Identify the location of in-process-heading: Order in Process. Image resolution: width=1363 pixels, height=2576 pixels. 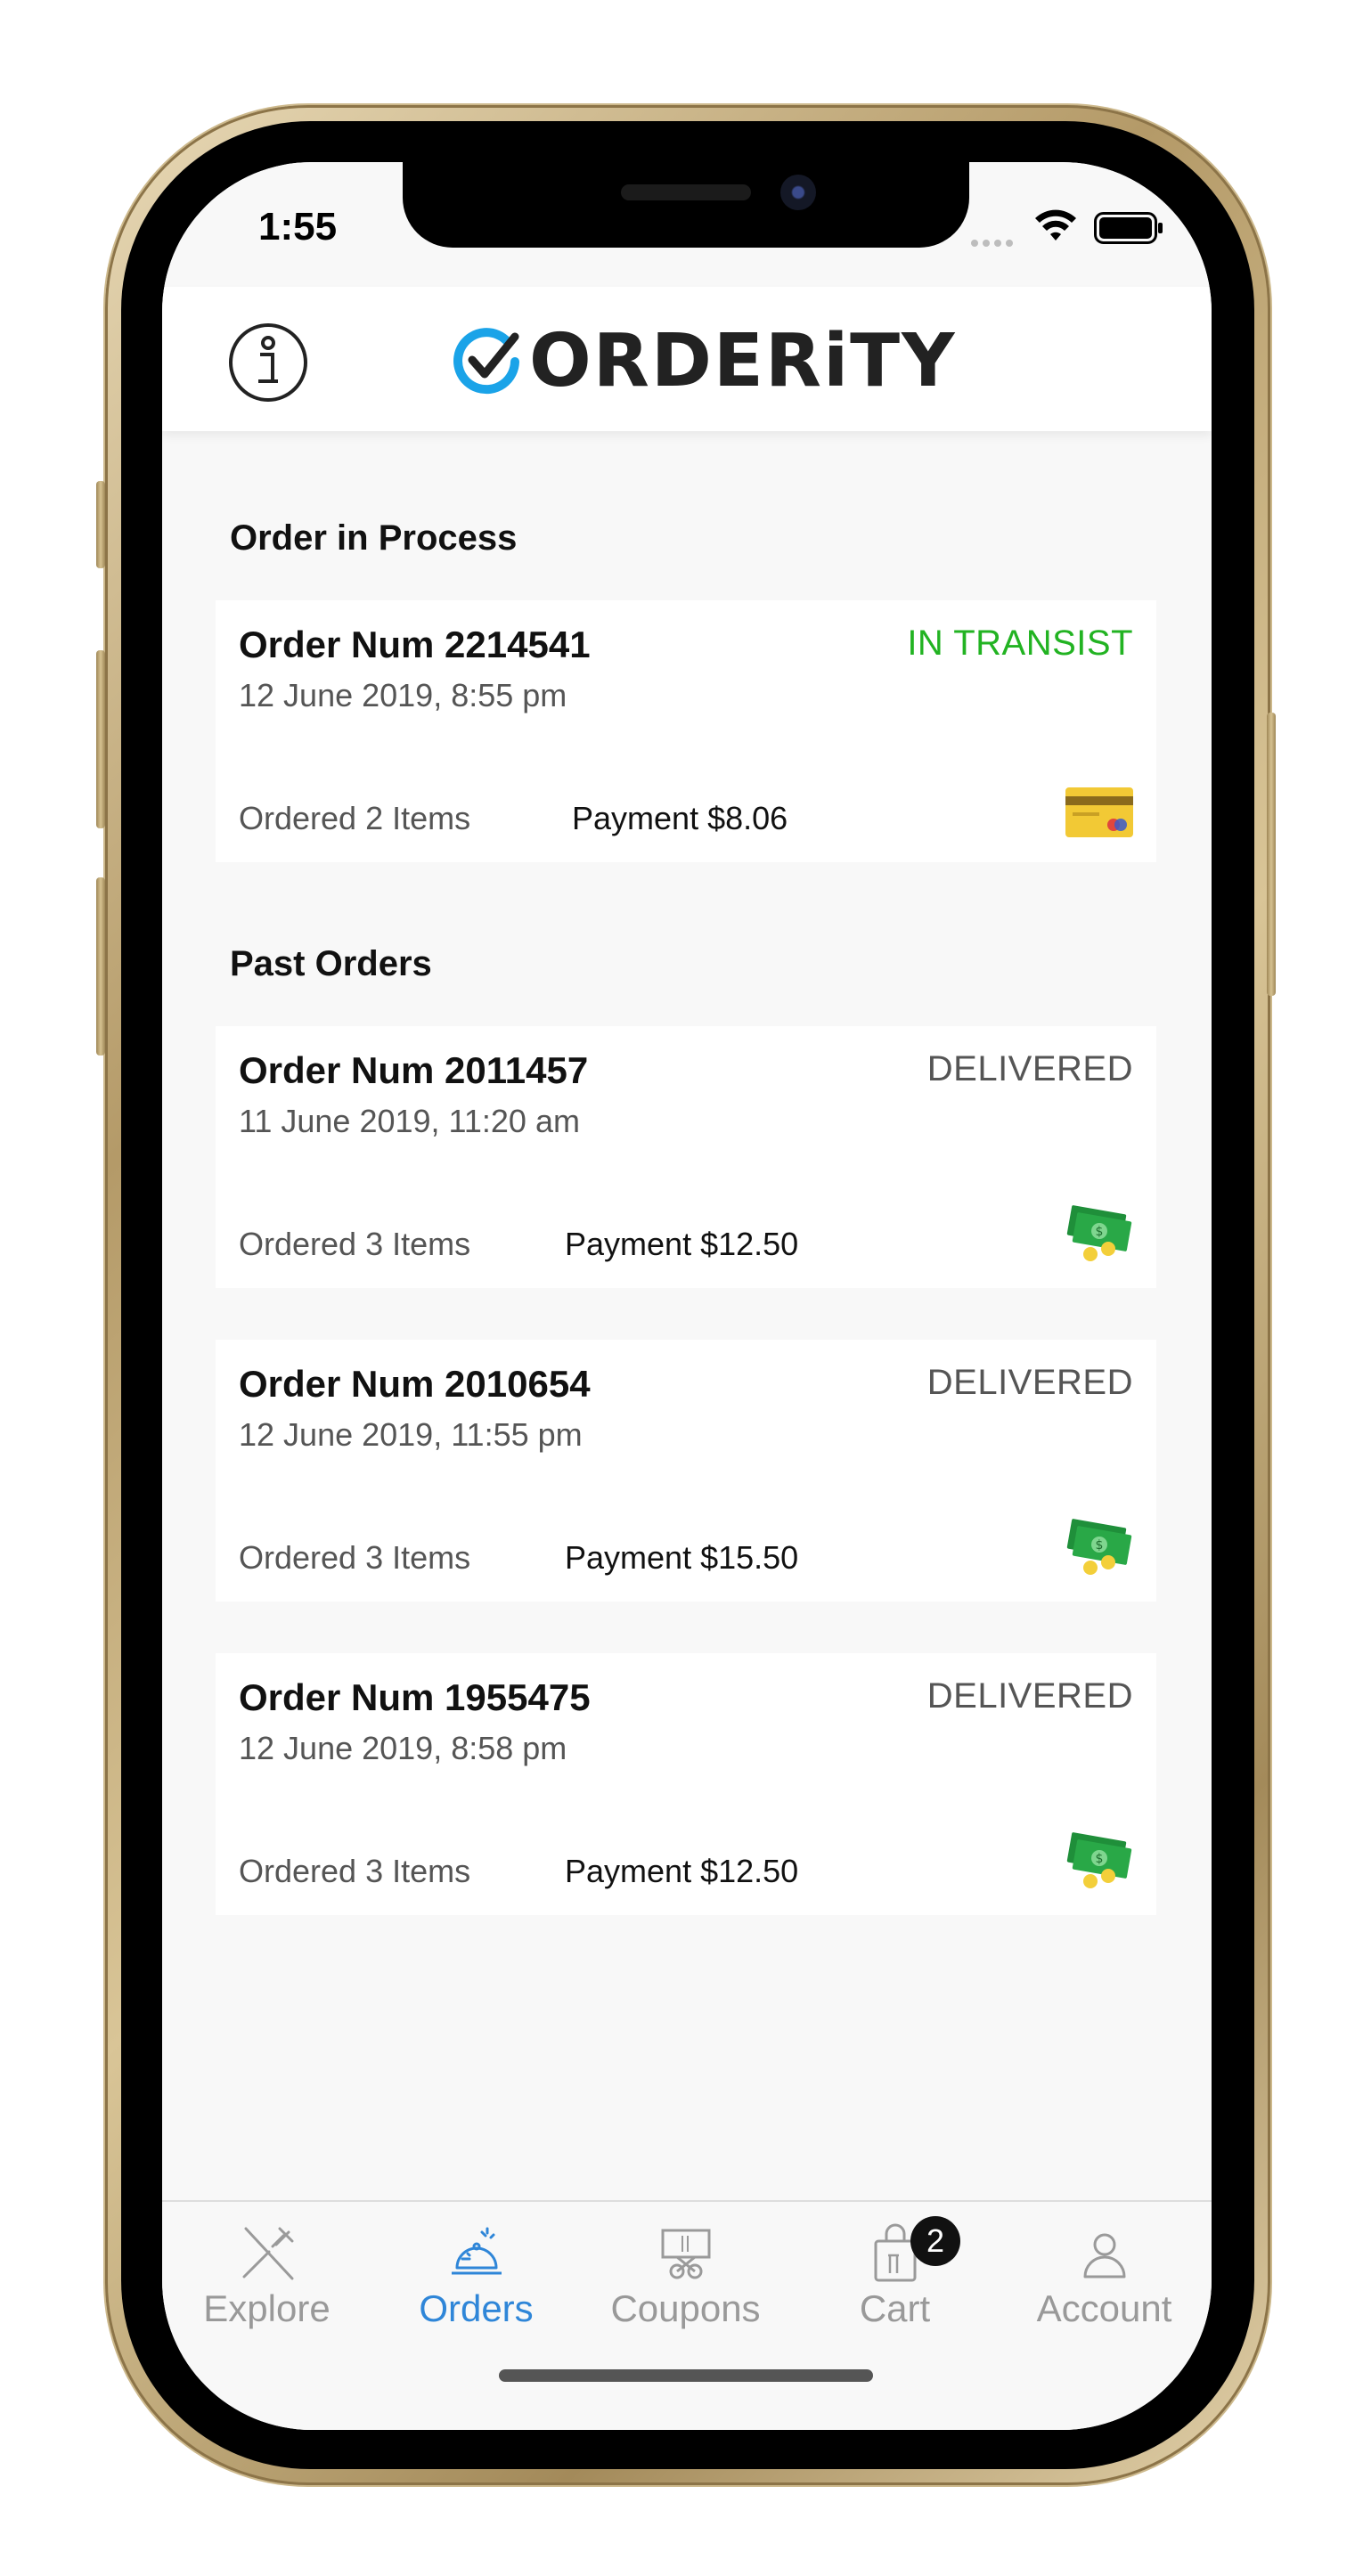
(374, 538).